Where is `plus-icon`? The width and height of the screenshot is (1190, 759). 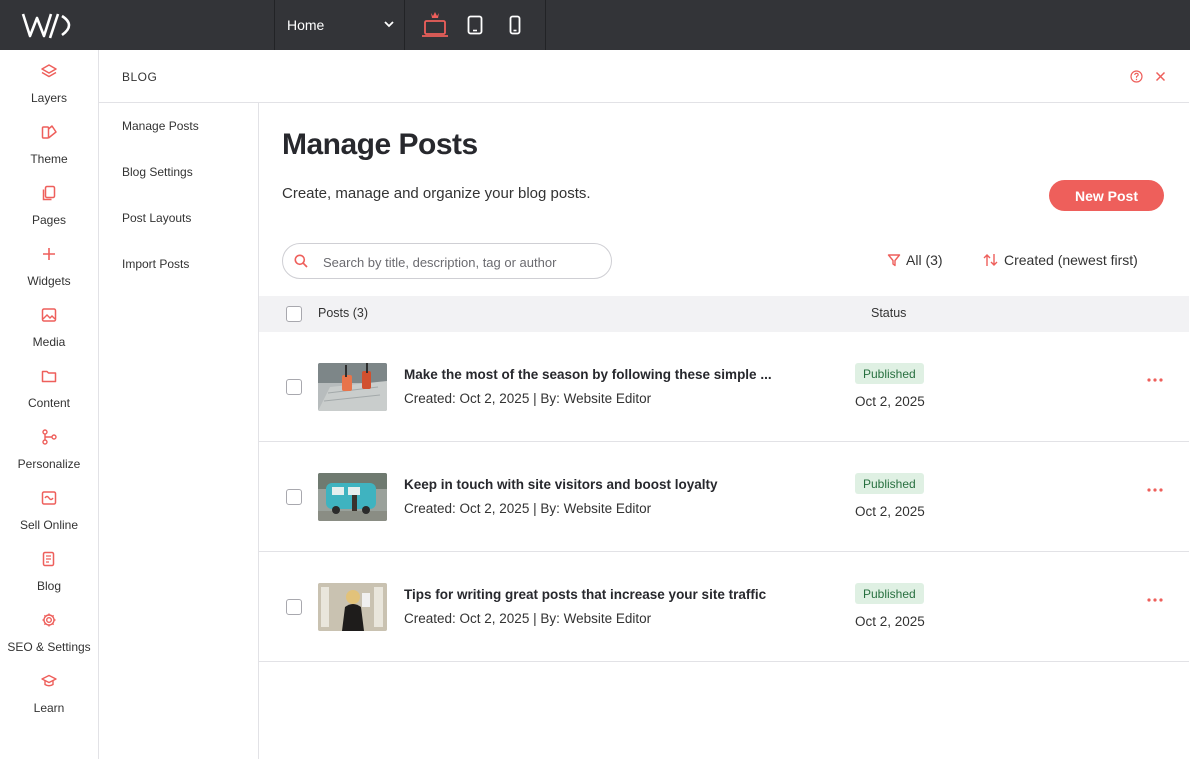 plus-icon is located at coordinates (49, 254).